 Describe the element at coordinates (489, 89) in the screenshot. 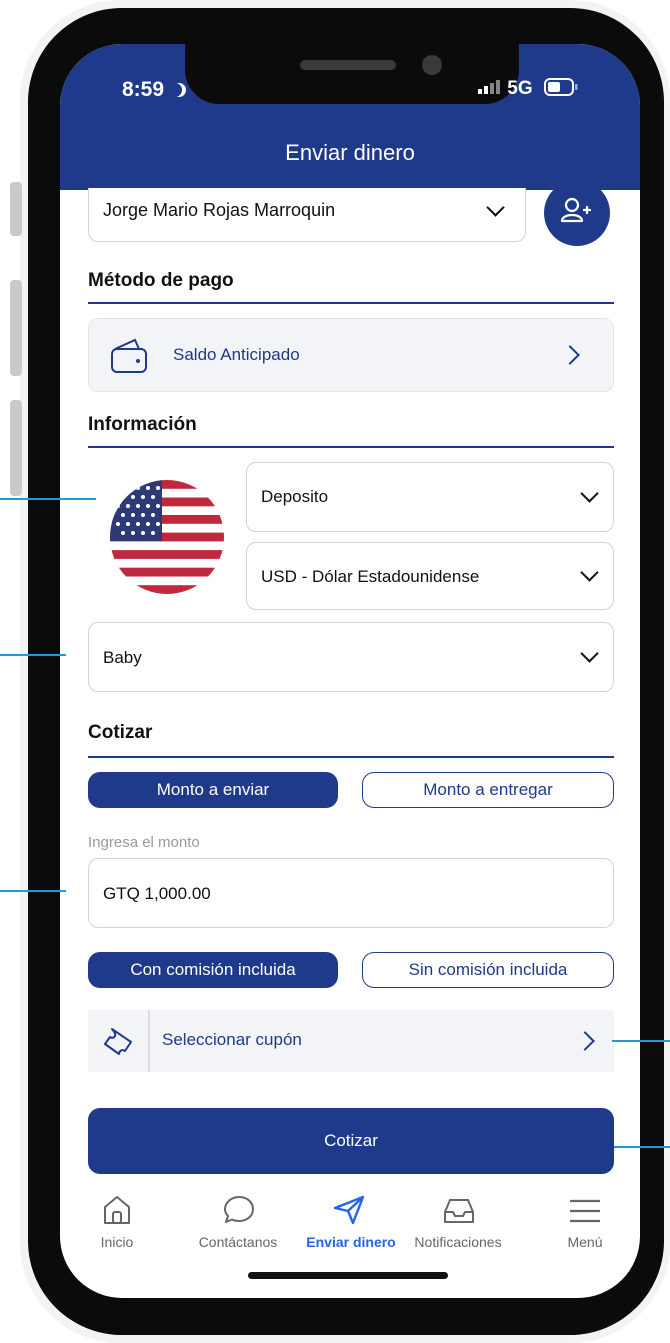

I see `signal-icon` at that location.